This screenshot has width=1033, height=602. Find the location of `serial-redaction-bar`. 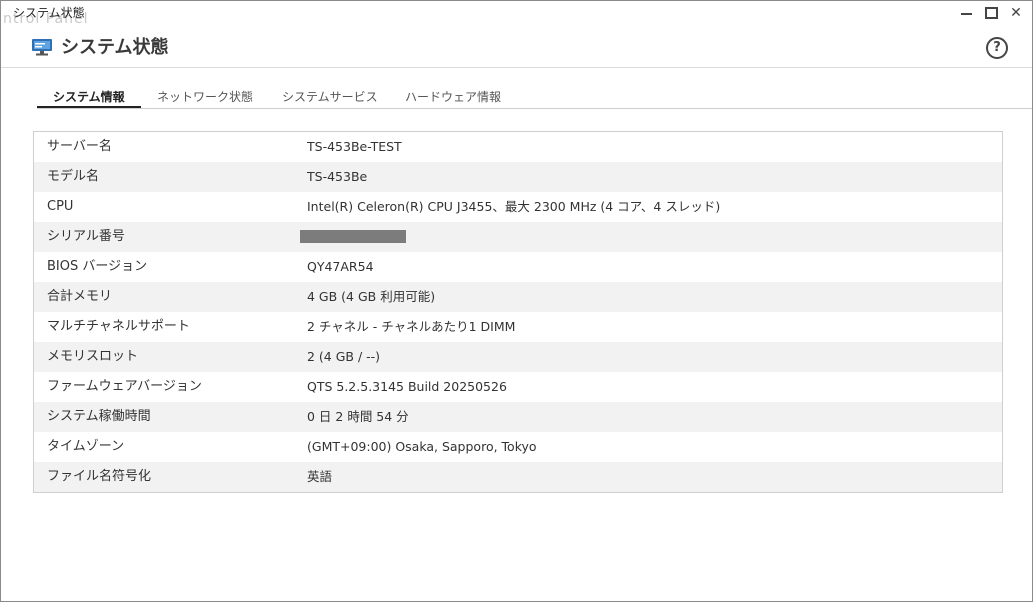

serial-redaction-bar is located at coordinates (353, 236).